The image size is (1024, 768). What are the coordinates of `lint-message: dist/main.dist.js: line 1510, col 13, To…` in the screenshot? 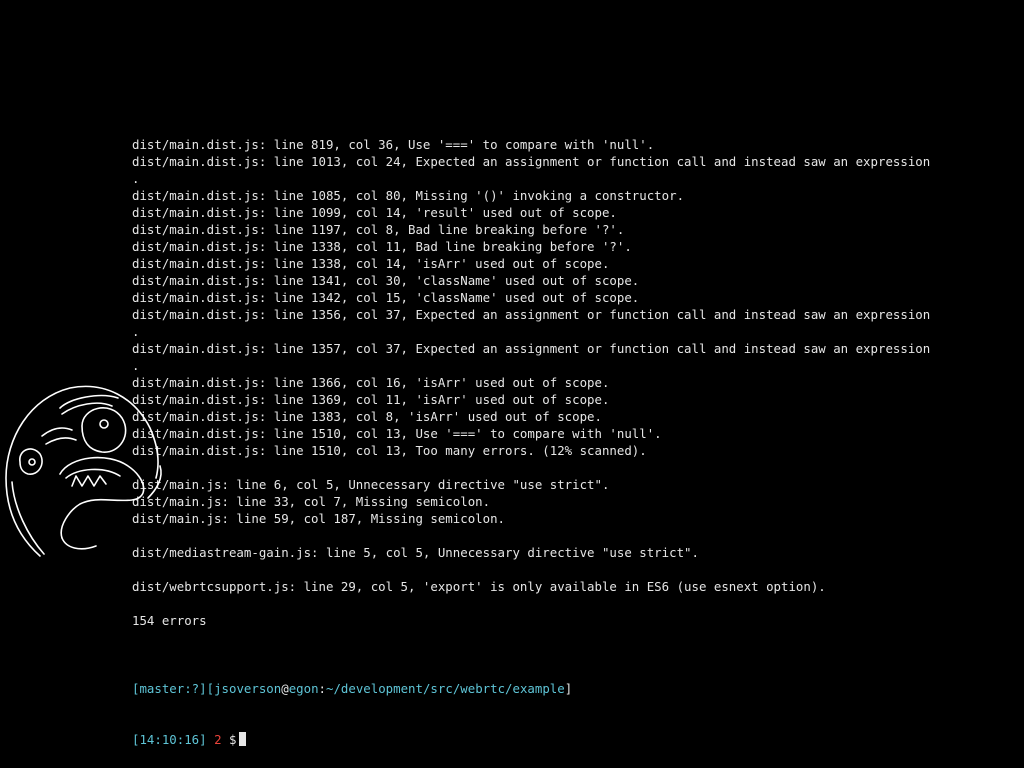 It's located at (389, 450).